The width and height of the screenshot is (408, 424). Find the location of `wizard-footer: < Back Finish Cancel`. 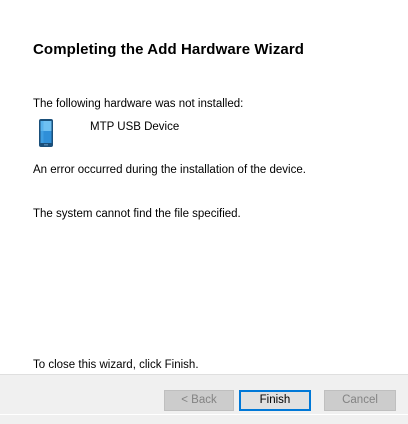

wizard-footer: < Back Finish Cancel is located at coordinates (204, 399).